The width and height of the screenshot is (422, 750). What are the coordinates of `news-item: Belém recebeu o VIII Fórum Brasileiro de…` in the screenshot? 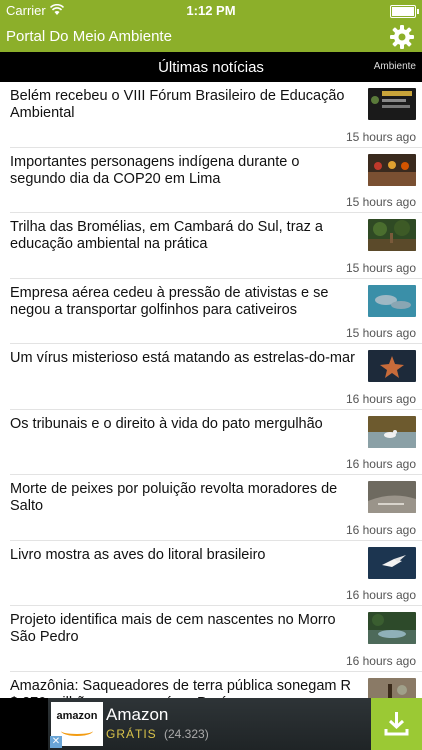 It's located at (216, 115).